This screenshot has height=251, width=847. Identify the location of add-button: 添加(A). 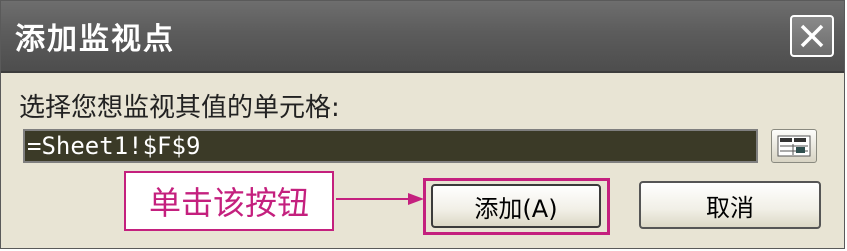
(516, 206).